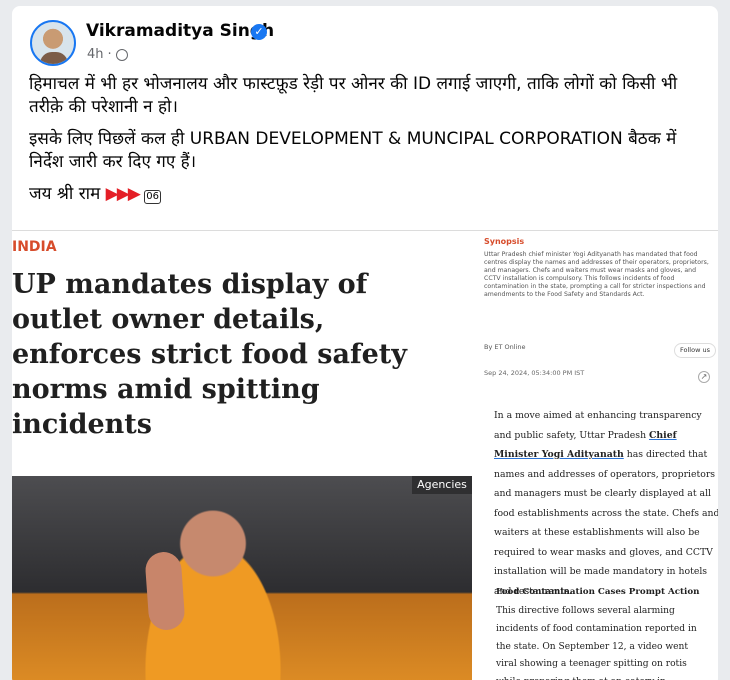 The width and height of the screenshot is (730, 680). What do you see at coordinates (121, 54) in the screenshot?
I see `globe-icon` at bounding box center [121, 54].